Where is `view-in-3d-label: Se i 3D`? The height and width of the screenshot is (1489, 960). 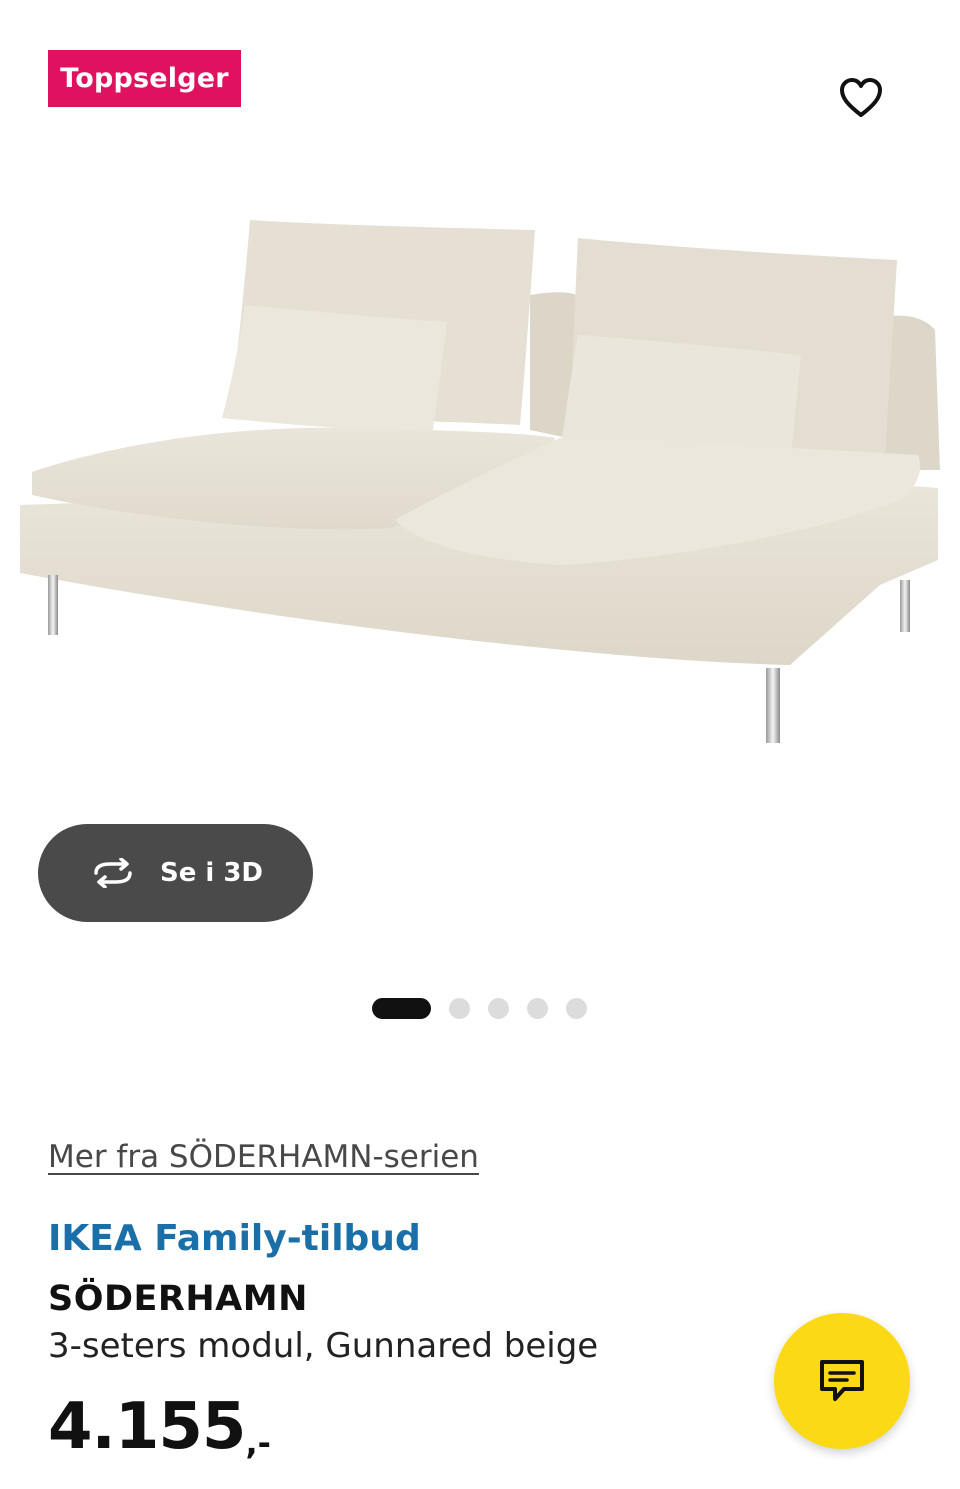
view-in-3d-label: Se i 3D is located at coordinates (211, 873).